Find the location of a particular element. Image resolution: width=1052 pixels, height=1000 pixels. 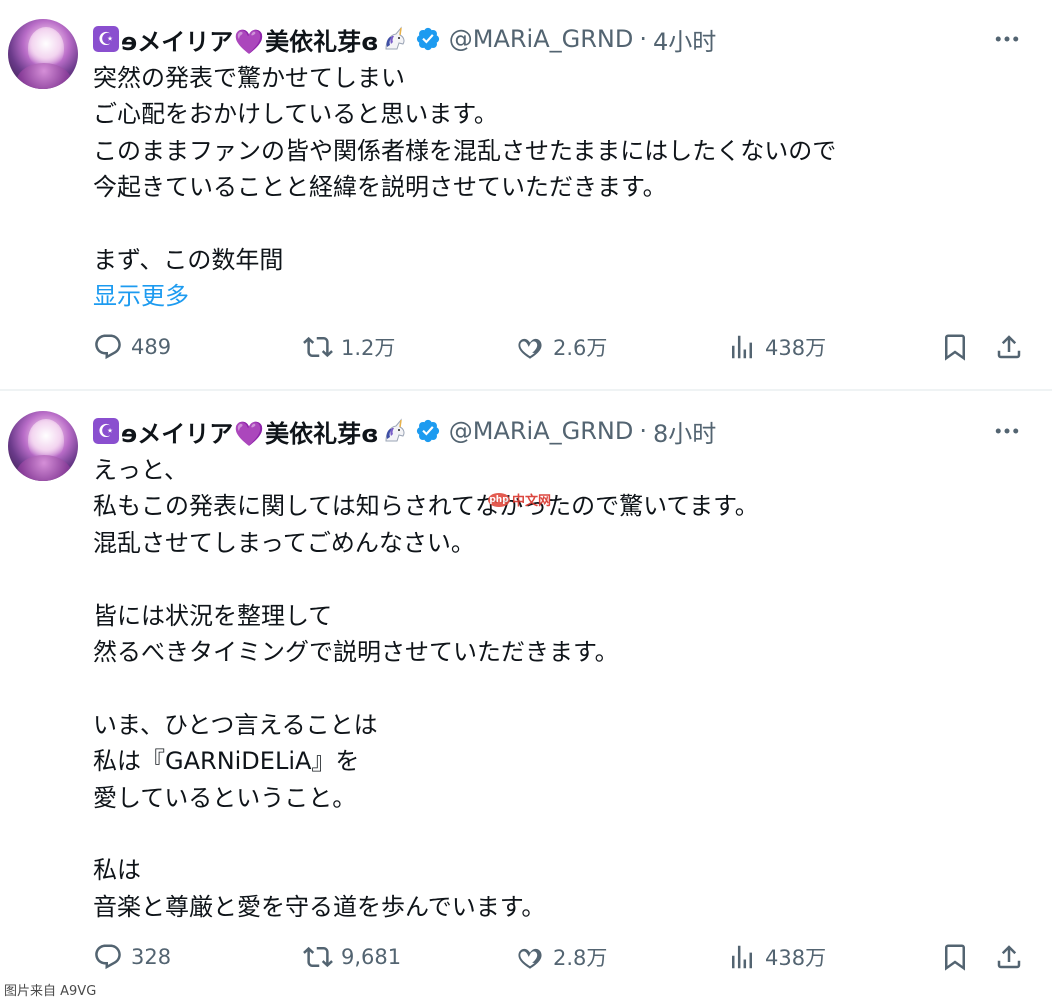

timestamp: 4小时 is located at coordinates (684, 39).